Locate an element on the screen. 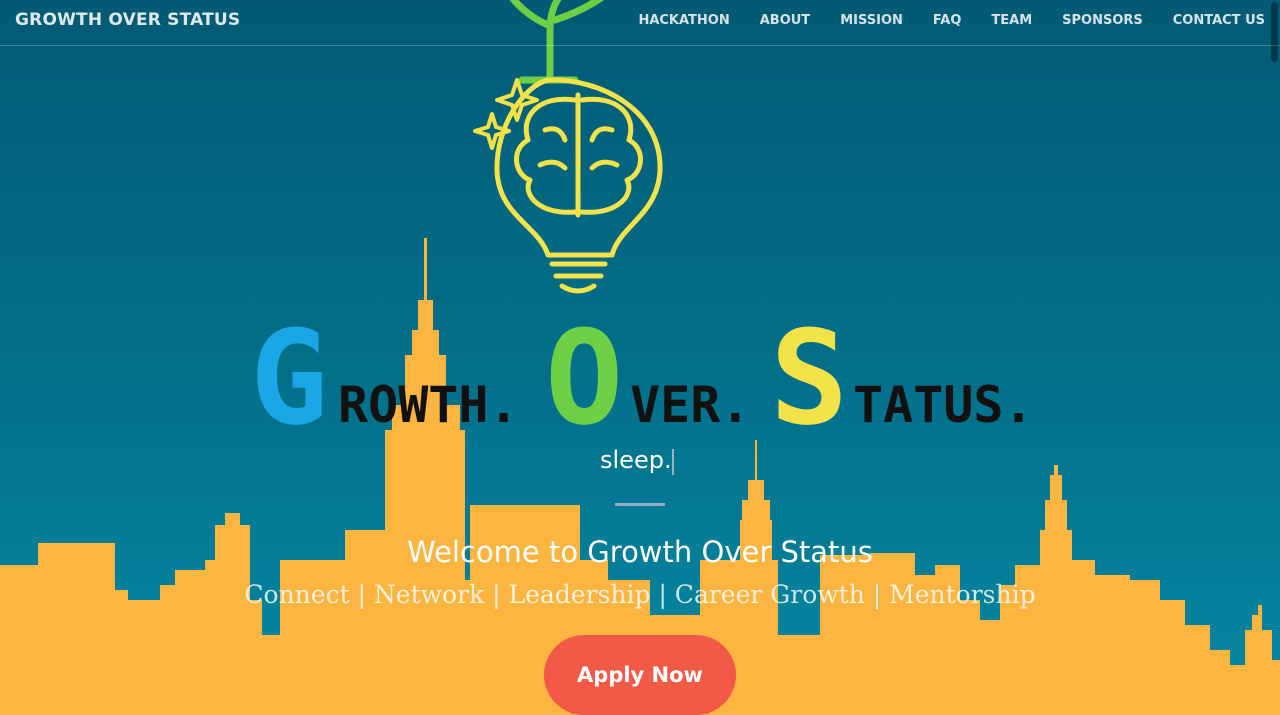 The width and height of the screenshot is (1280, 715). nav-link-about: ABOUT is located at coordinates (785, 20).